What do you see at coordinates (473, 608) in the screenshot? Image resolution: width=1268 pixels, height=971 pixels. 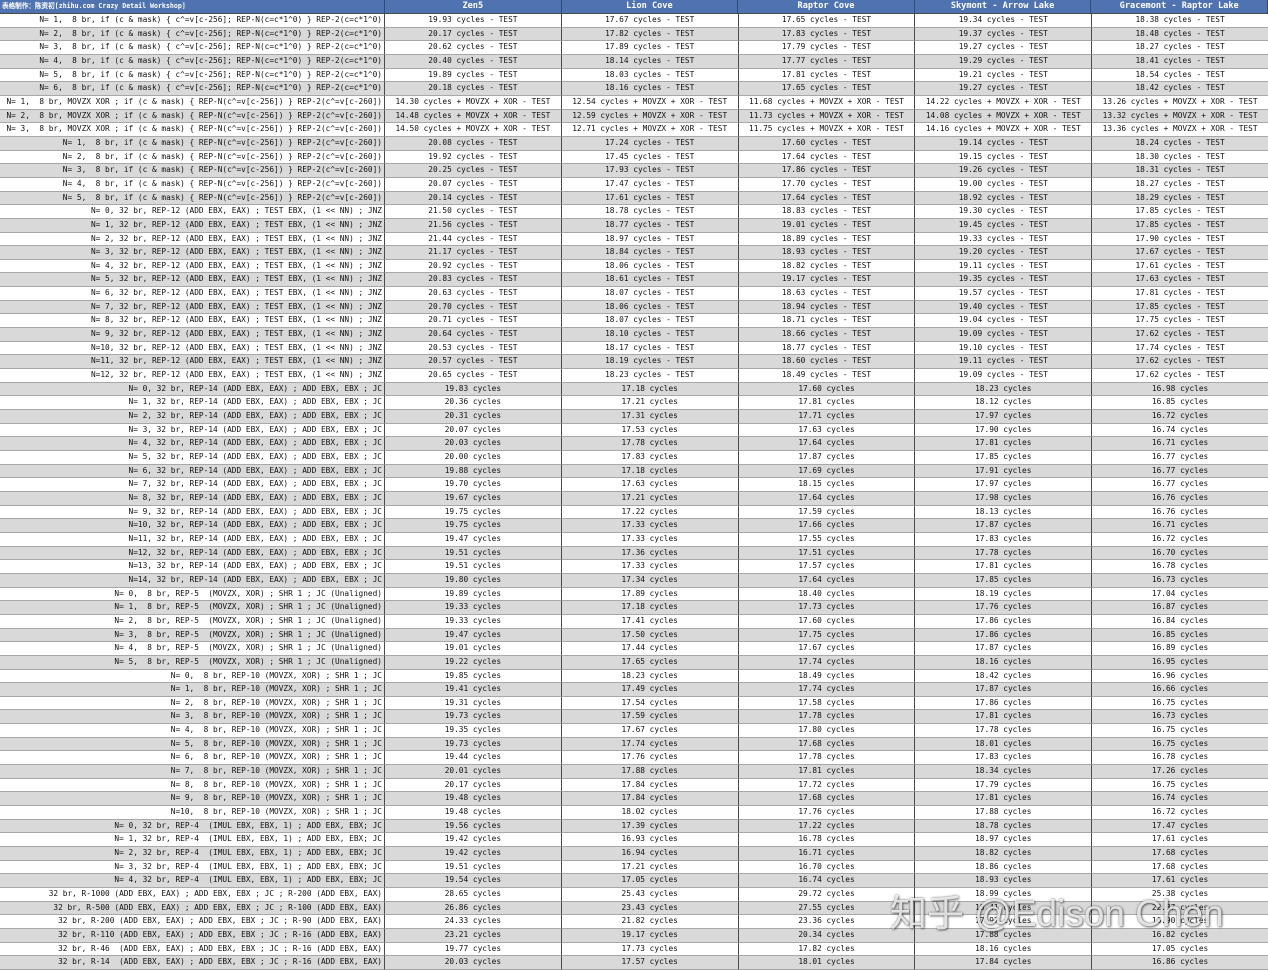 I see `cell-zen5: 19.33 cycles` at bounding box center [473, 608].